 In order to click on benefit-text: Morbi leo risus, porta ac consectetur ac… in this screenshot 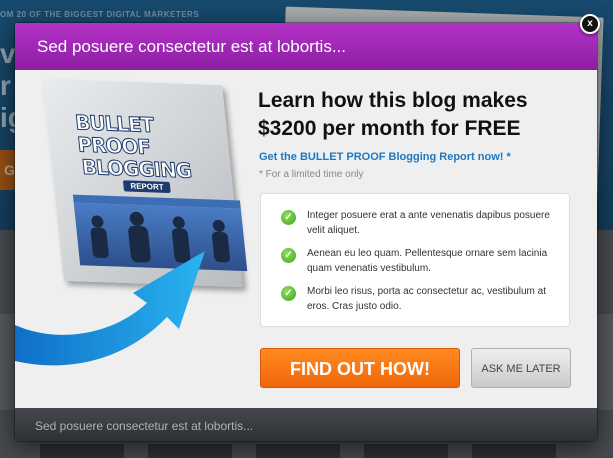, I will do `click(426, 299)`.